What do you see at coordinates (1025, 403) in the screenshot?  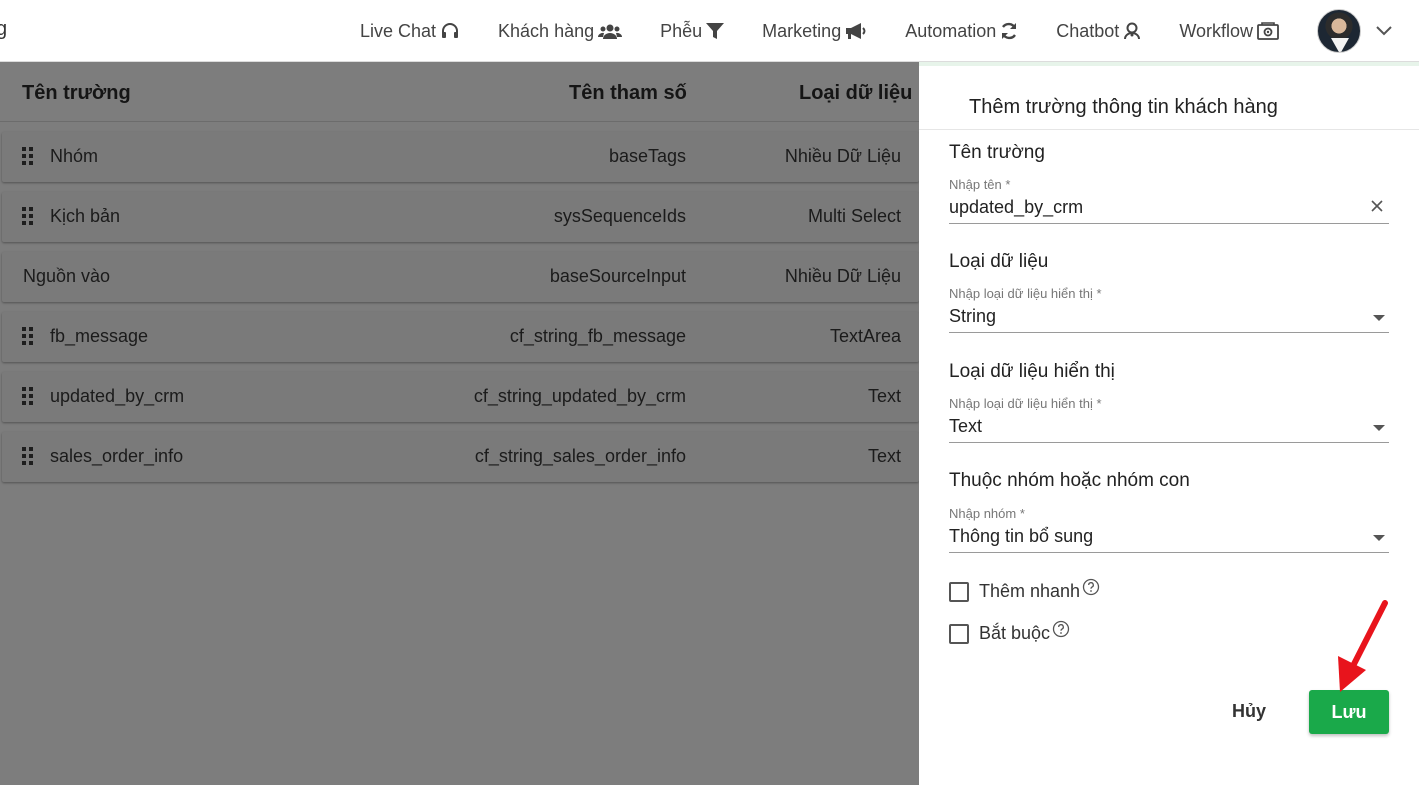 I see `display-type-hint: Nhập loại dữ liệu hiển thị *` at bounding box center [1025, 403].